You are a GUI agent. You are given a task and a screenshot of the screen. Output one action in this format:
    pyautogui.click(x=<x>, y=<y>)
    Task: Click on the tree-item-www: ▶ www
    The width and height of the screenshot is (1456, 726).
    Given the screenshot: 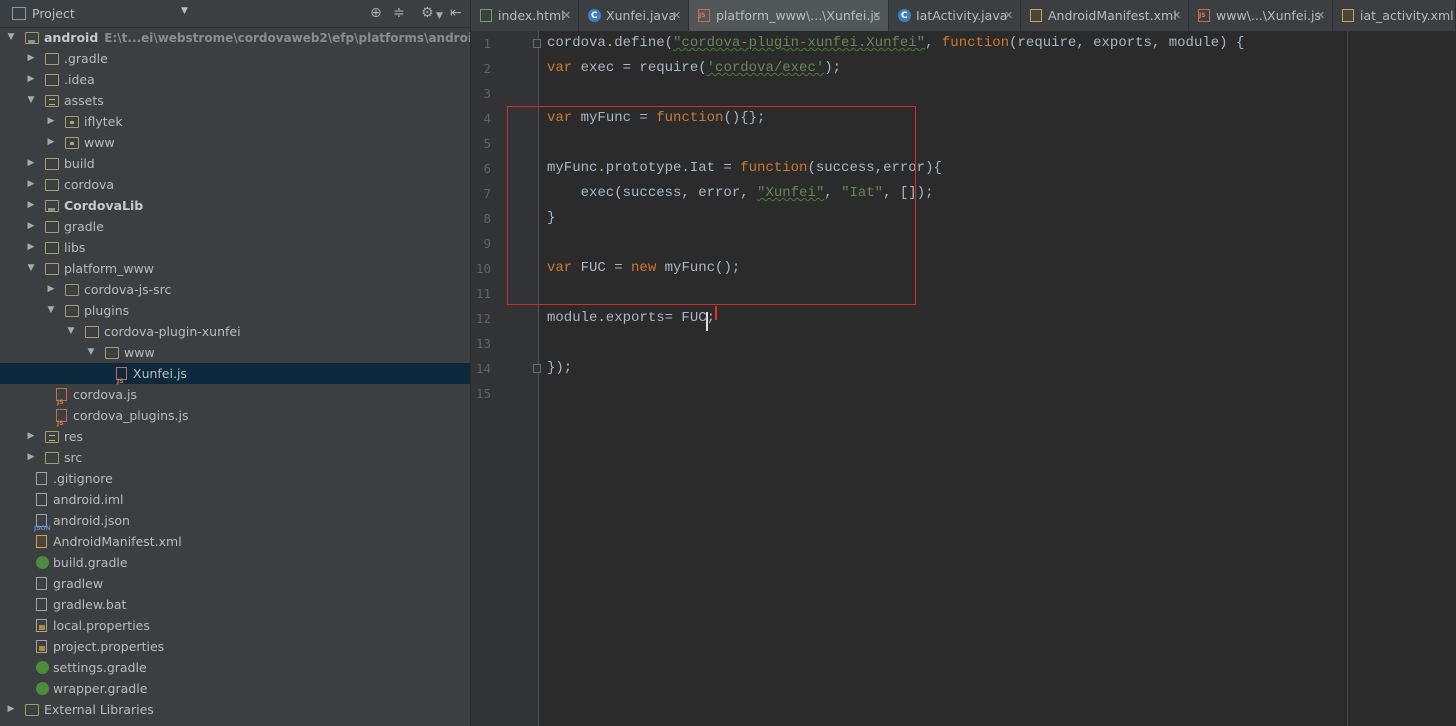 What is the action you would take?
    pyautogui.click(x=235, y=142)
    